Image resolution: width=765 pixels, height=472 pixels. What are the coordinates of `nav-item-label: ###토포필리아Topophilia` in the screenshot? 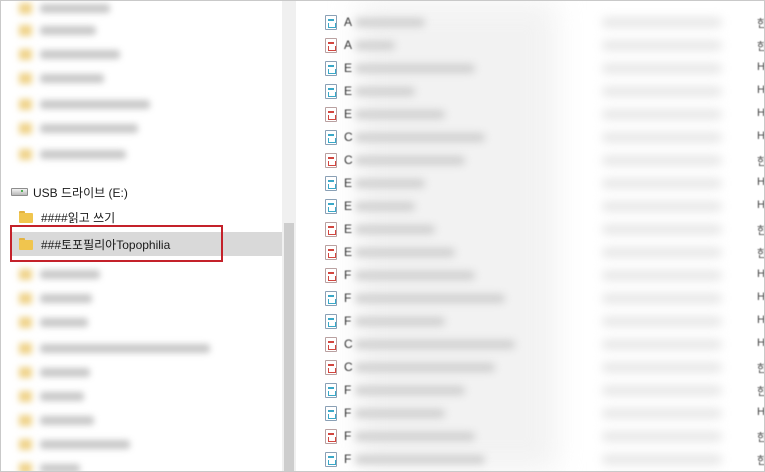 It's located at (106, 244).